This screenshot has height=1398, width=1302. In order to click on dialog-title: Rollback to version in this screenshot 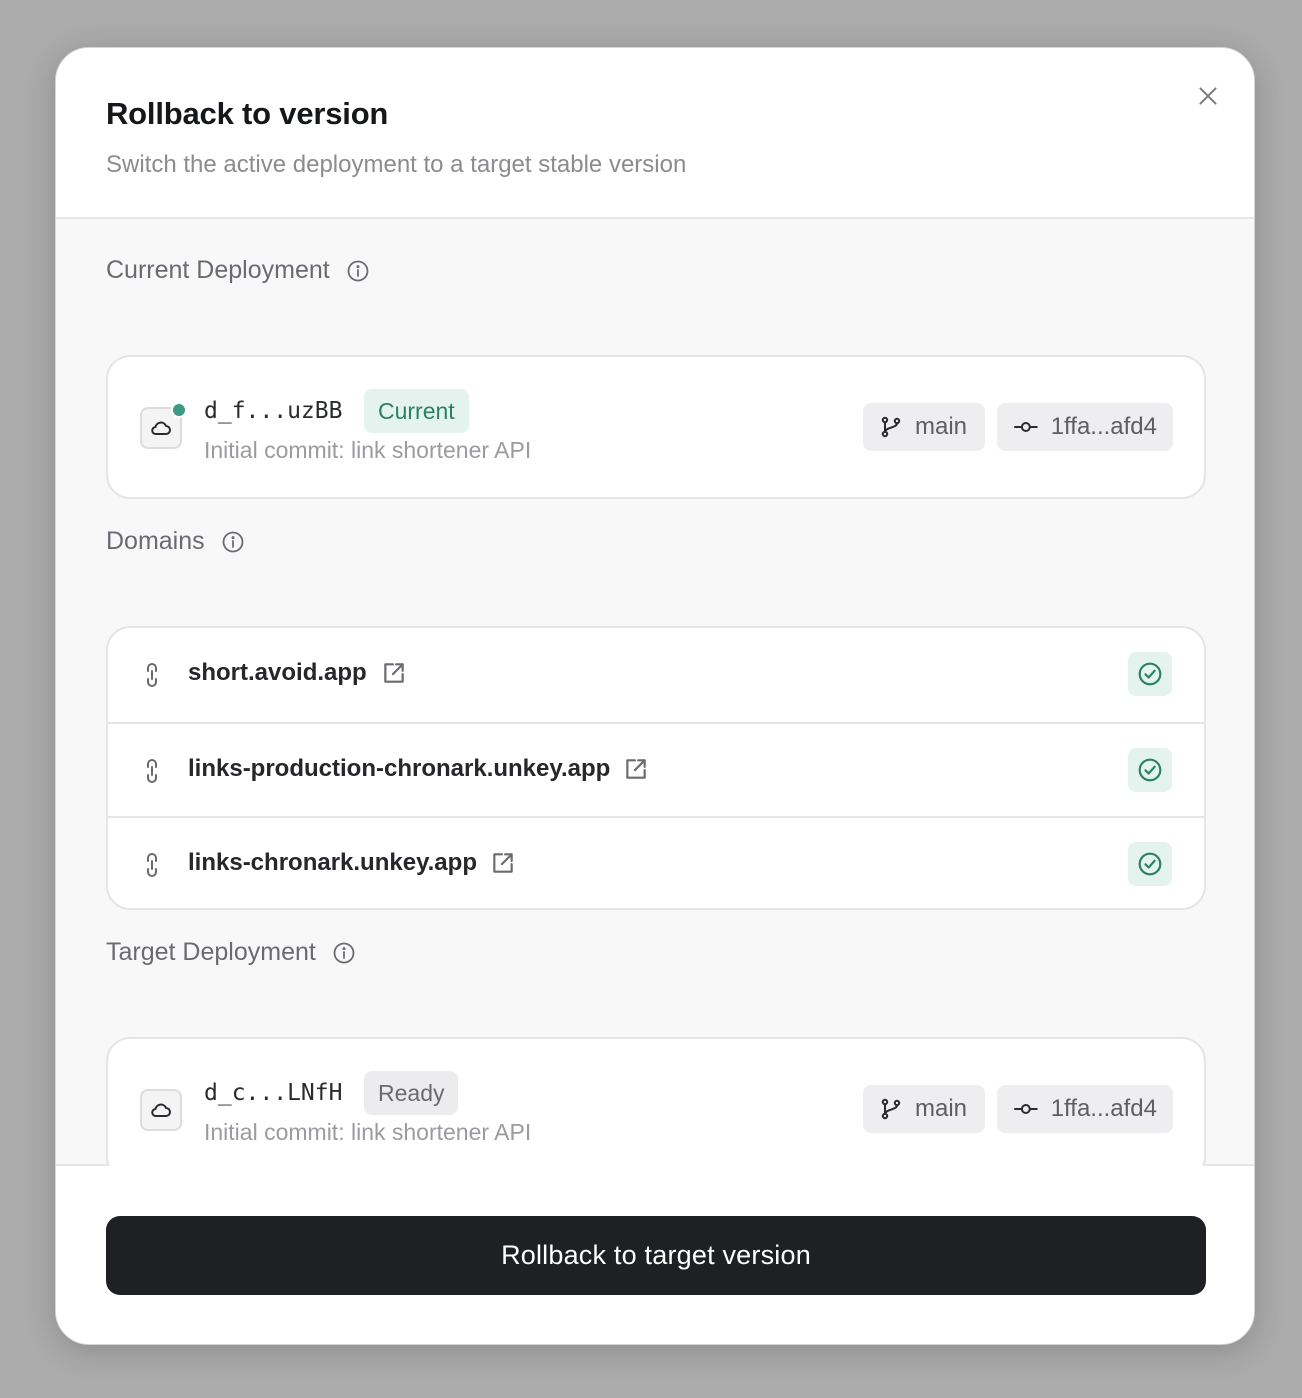, I will do `click(247, 113)`.